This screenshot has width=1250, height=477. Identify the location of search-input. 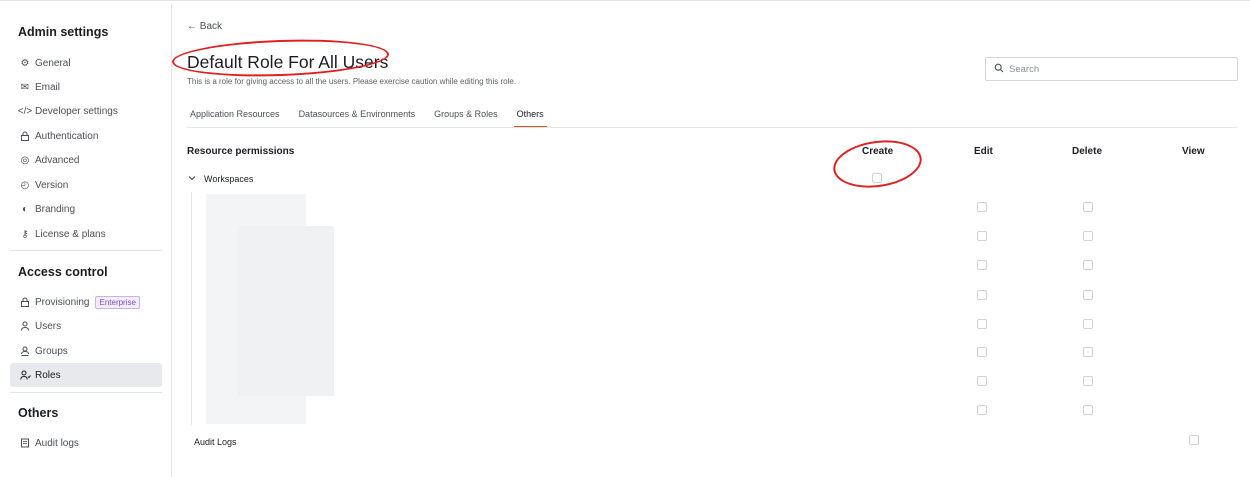
(1109, 69).